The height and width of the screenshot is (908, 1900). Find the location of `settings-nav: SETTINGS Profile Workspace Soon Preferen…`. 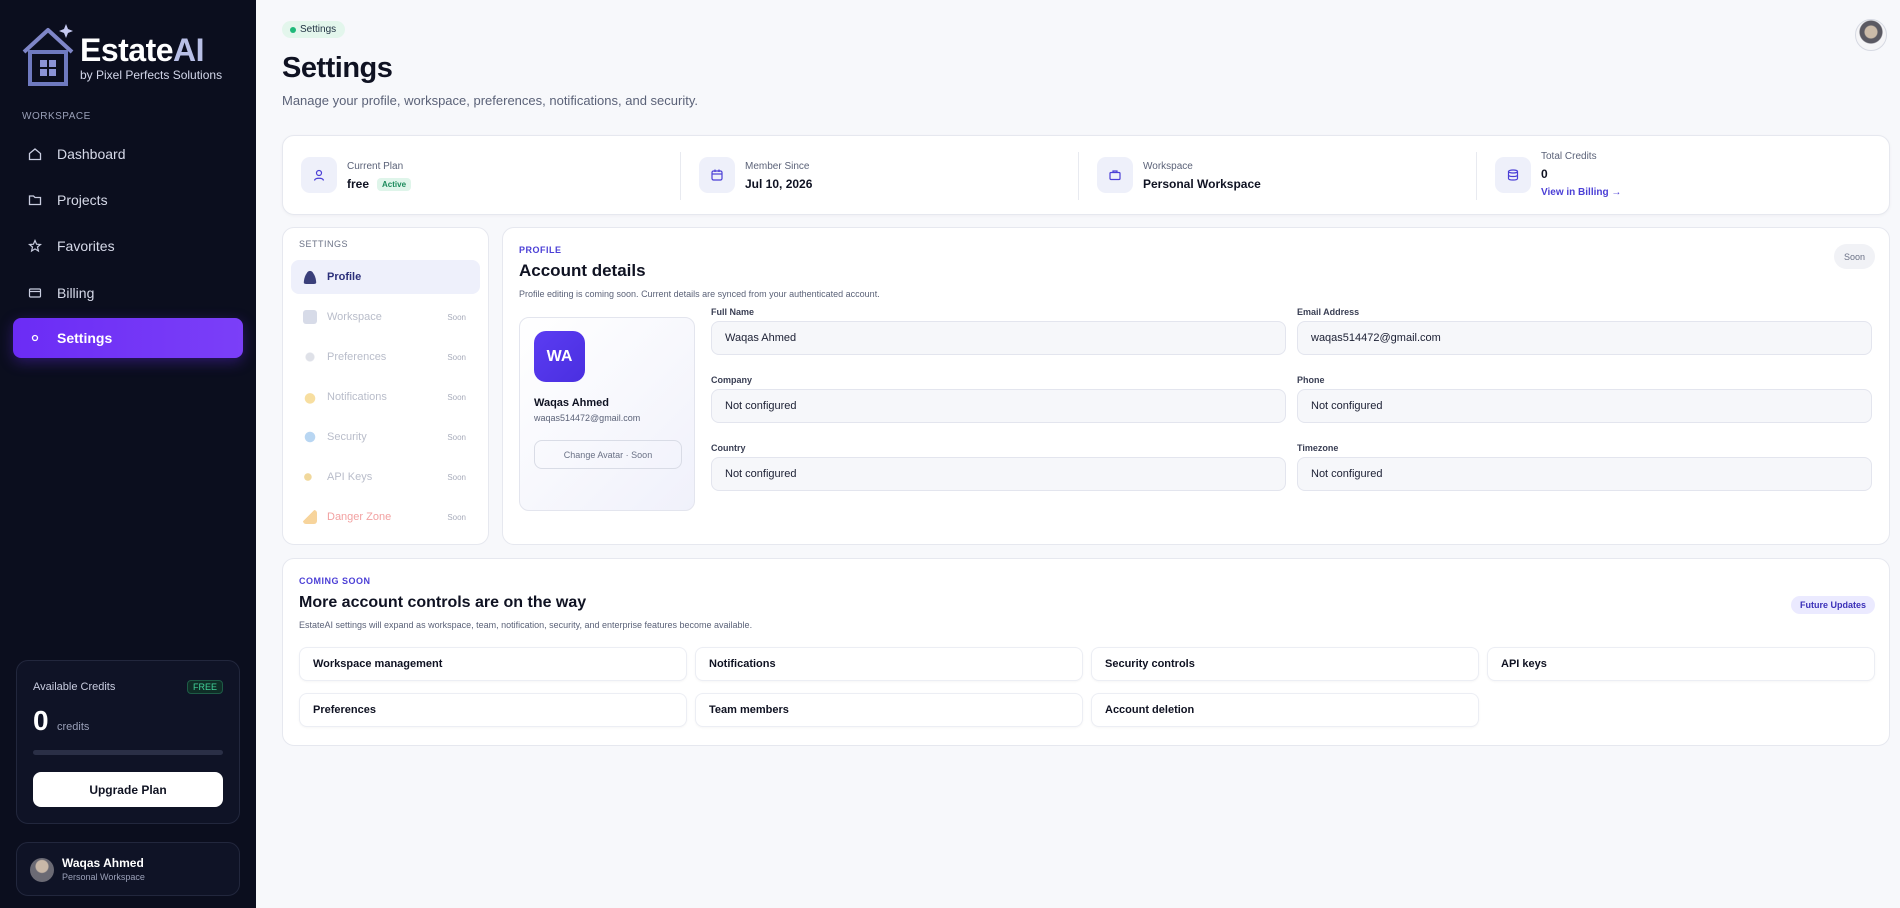

settings-nav: SETTINGS Profile Workspace Soon Preferen… is located at coordinates (385, 386).